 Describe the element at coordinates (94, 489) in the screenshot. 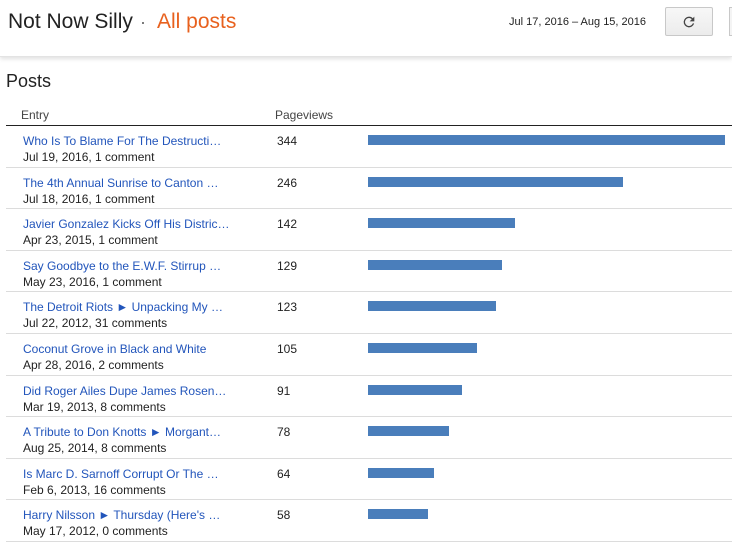

I see `post-meta: Feb 6, 2013, 16 comments` at that location.